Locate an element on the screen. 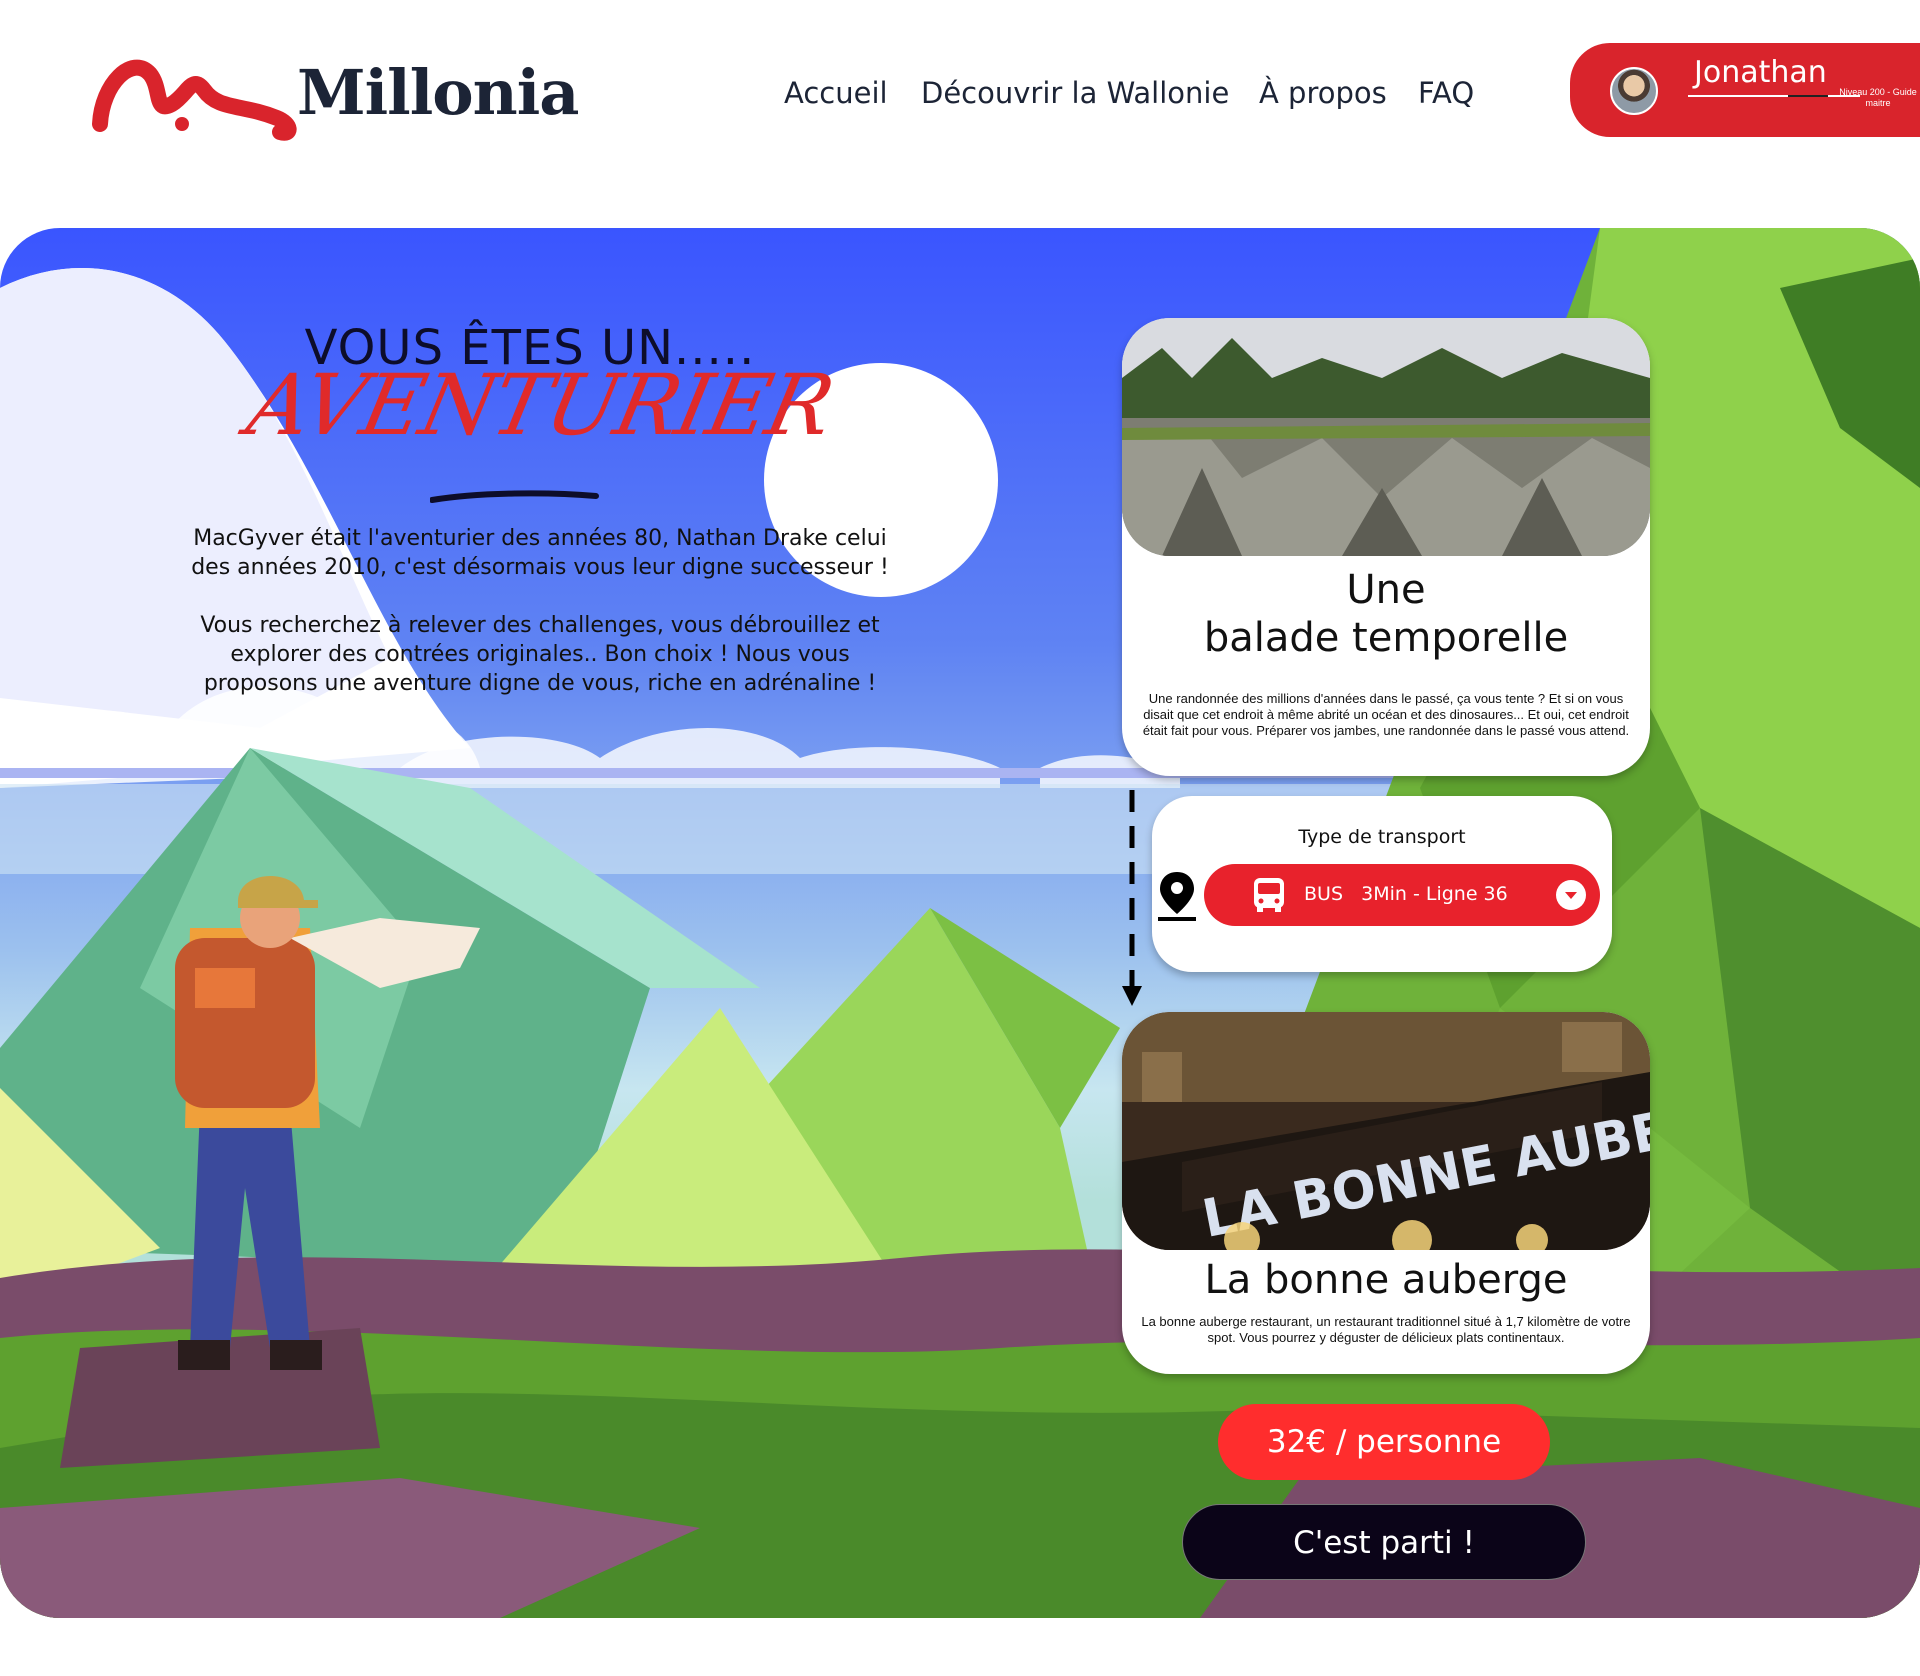  hero-headline: VOUS ÊTES UN..... AVENTURIER is located at coordinates (540, 387).